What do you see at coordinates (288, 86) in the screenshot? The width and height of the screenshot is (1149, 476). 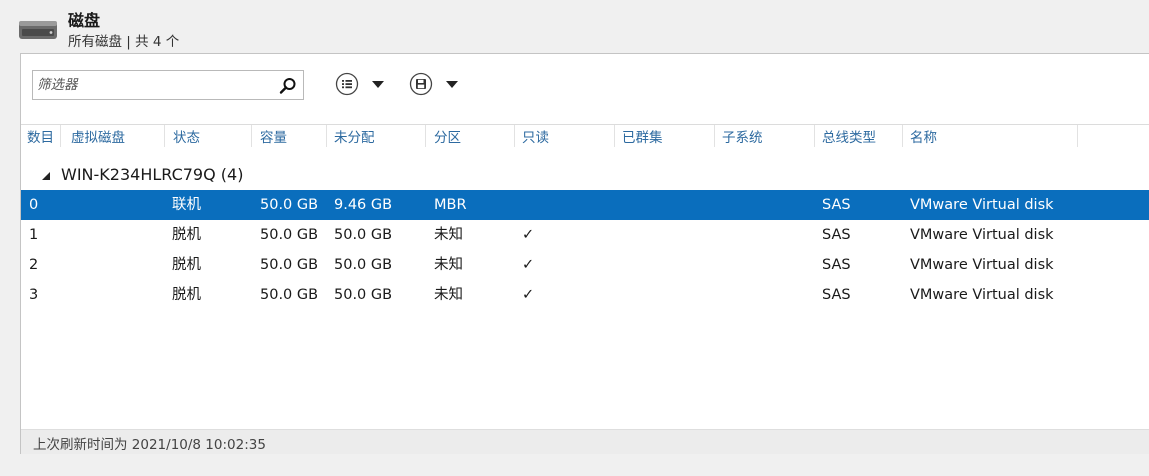 I see `search-icon` at bounding box center [288, 86].